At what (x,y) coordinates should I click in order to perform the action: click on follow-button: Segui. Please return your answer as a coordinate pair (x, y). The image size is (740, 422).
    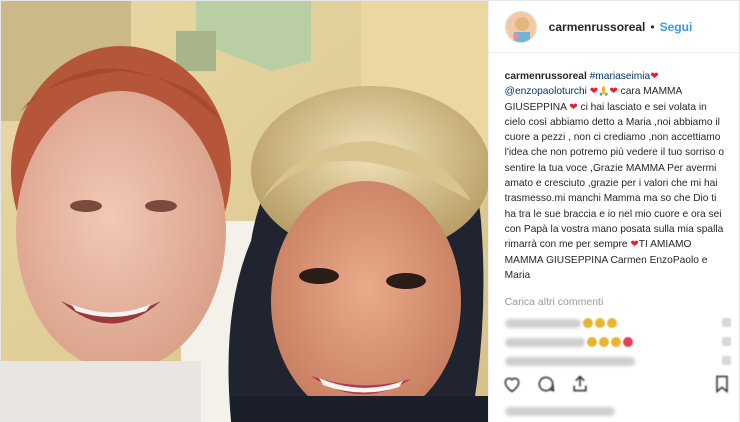
    Looking at the image, I should click on (676, 27).